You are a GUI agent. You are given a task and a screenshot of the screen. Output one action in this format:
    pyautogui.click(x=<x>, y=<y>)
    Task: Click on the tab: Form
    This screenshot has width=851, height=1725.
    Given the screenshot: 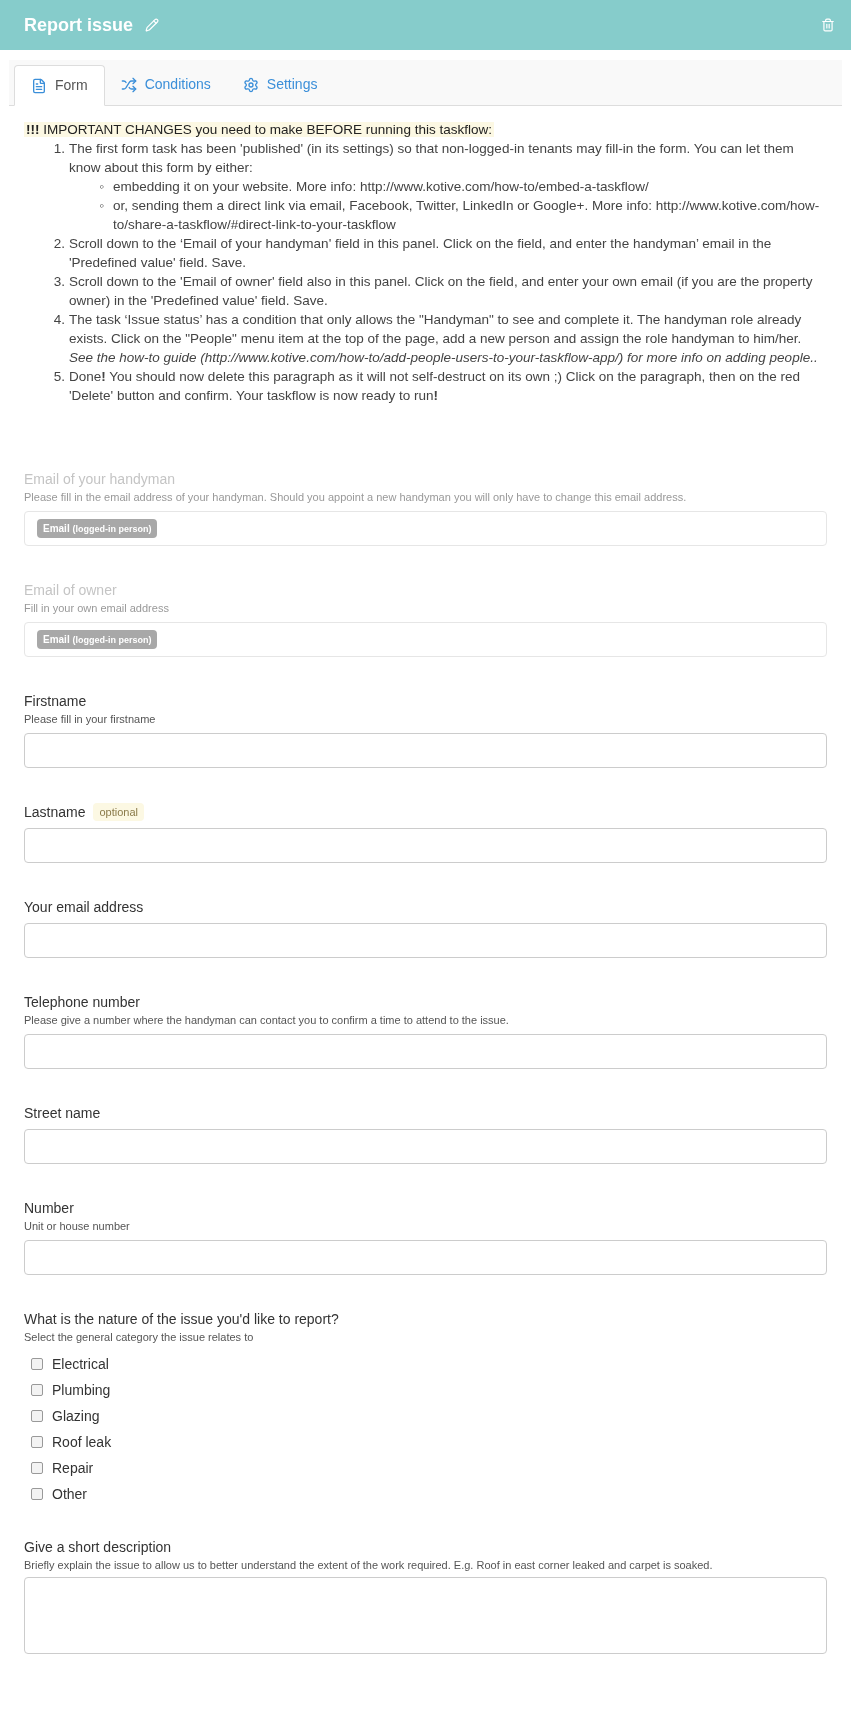 What is the action you would take?
    pyautogui.click(x=59, y=85)
    